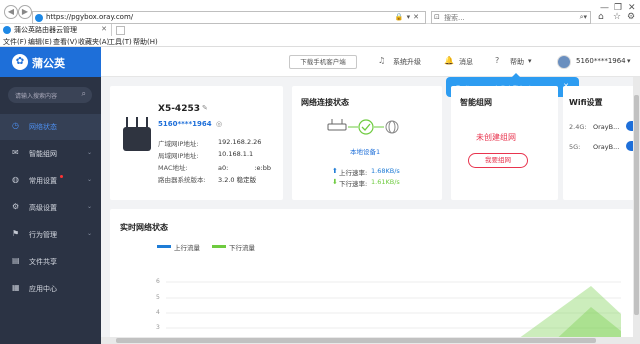 This screenshot has height=344, width=640. I want to click on sidebar-item-network-status: ◷ 网络状态, so click(50, 127).